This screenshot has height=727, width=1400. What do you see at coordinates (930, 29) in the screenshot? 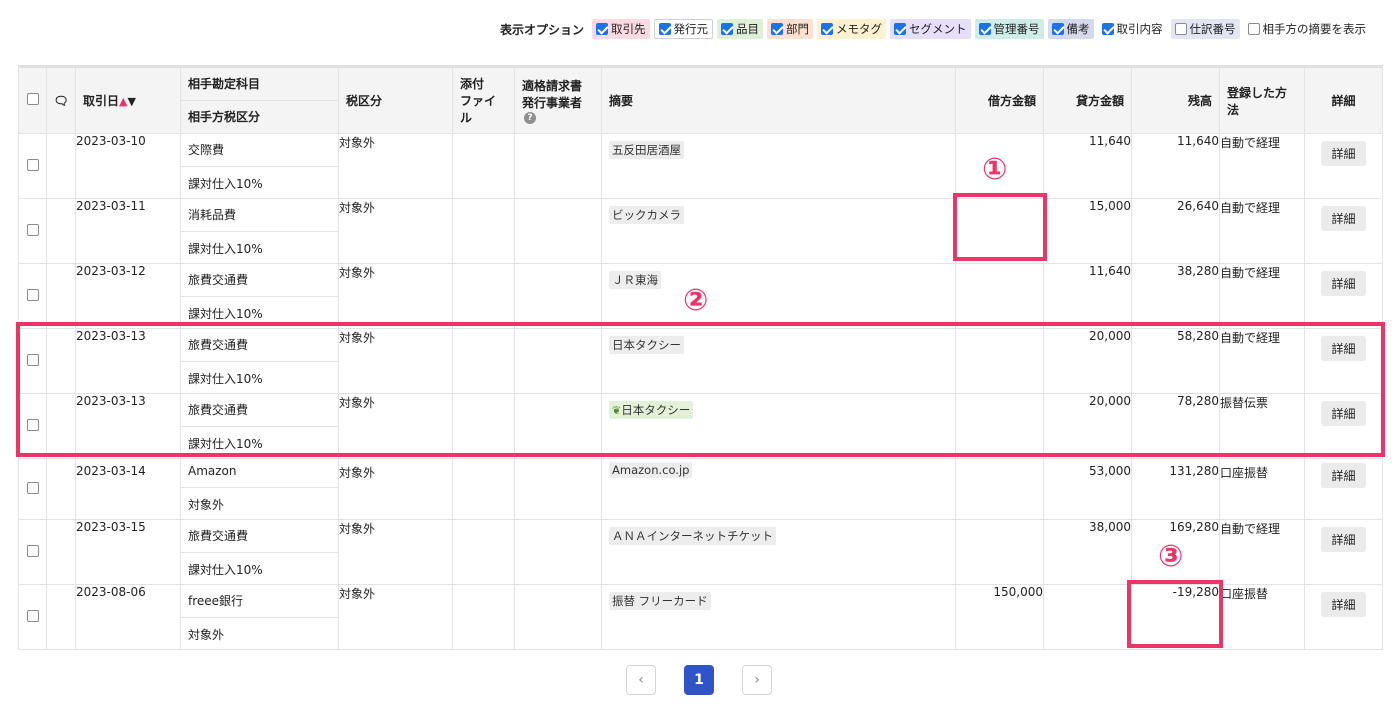
I see `option-segment: セグメント` at bounding box center [930, 29].